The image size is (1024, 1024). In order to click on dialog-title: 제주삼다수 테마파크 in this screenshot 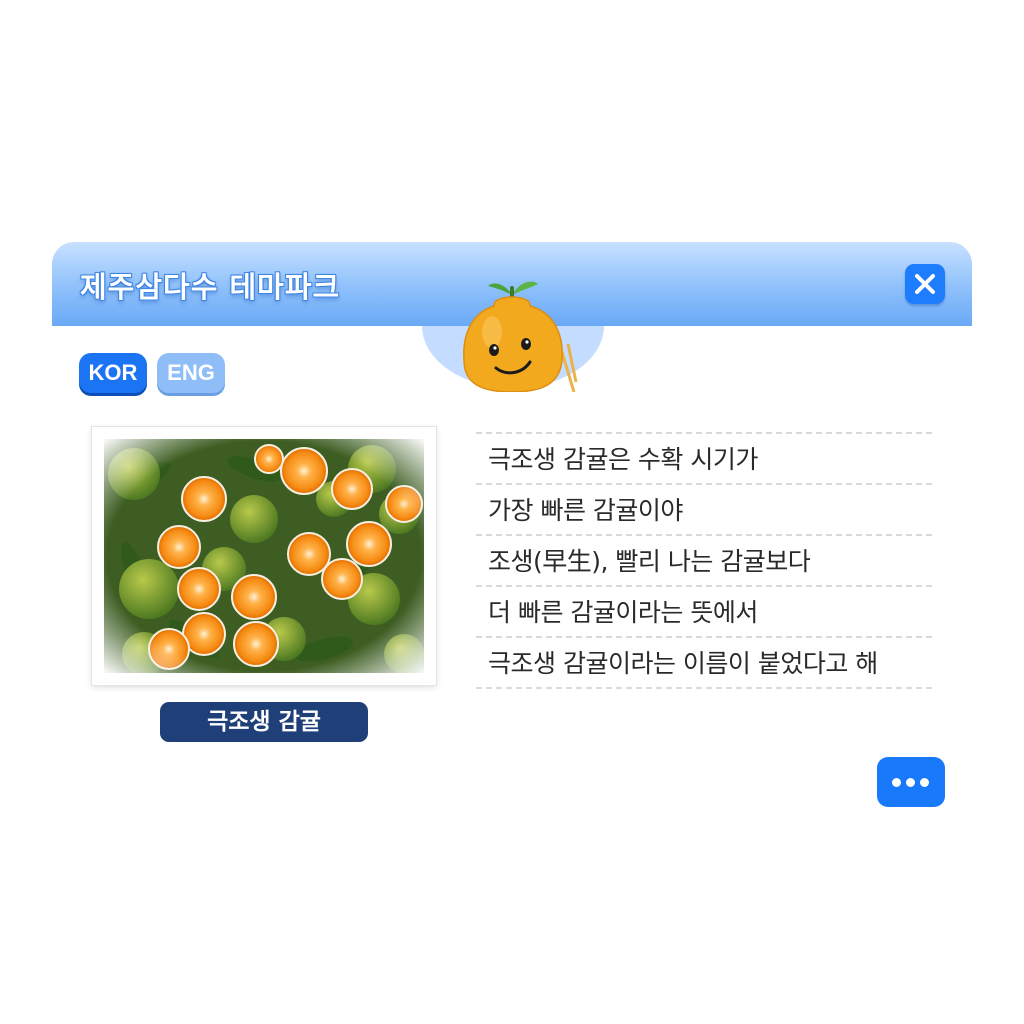, I will do `click(210, 287)`.